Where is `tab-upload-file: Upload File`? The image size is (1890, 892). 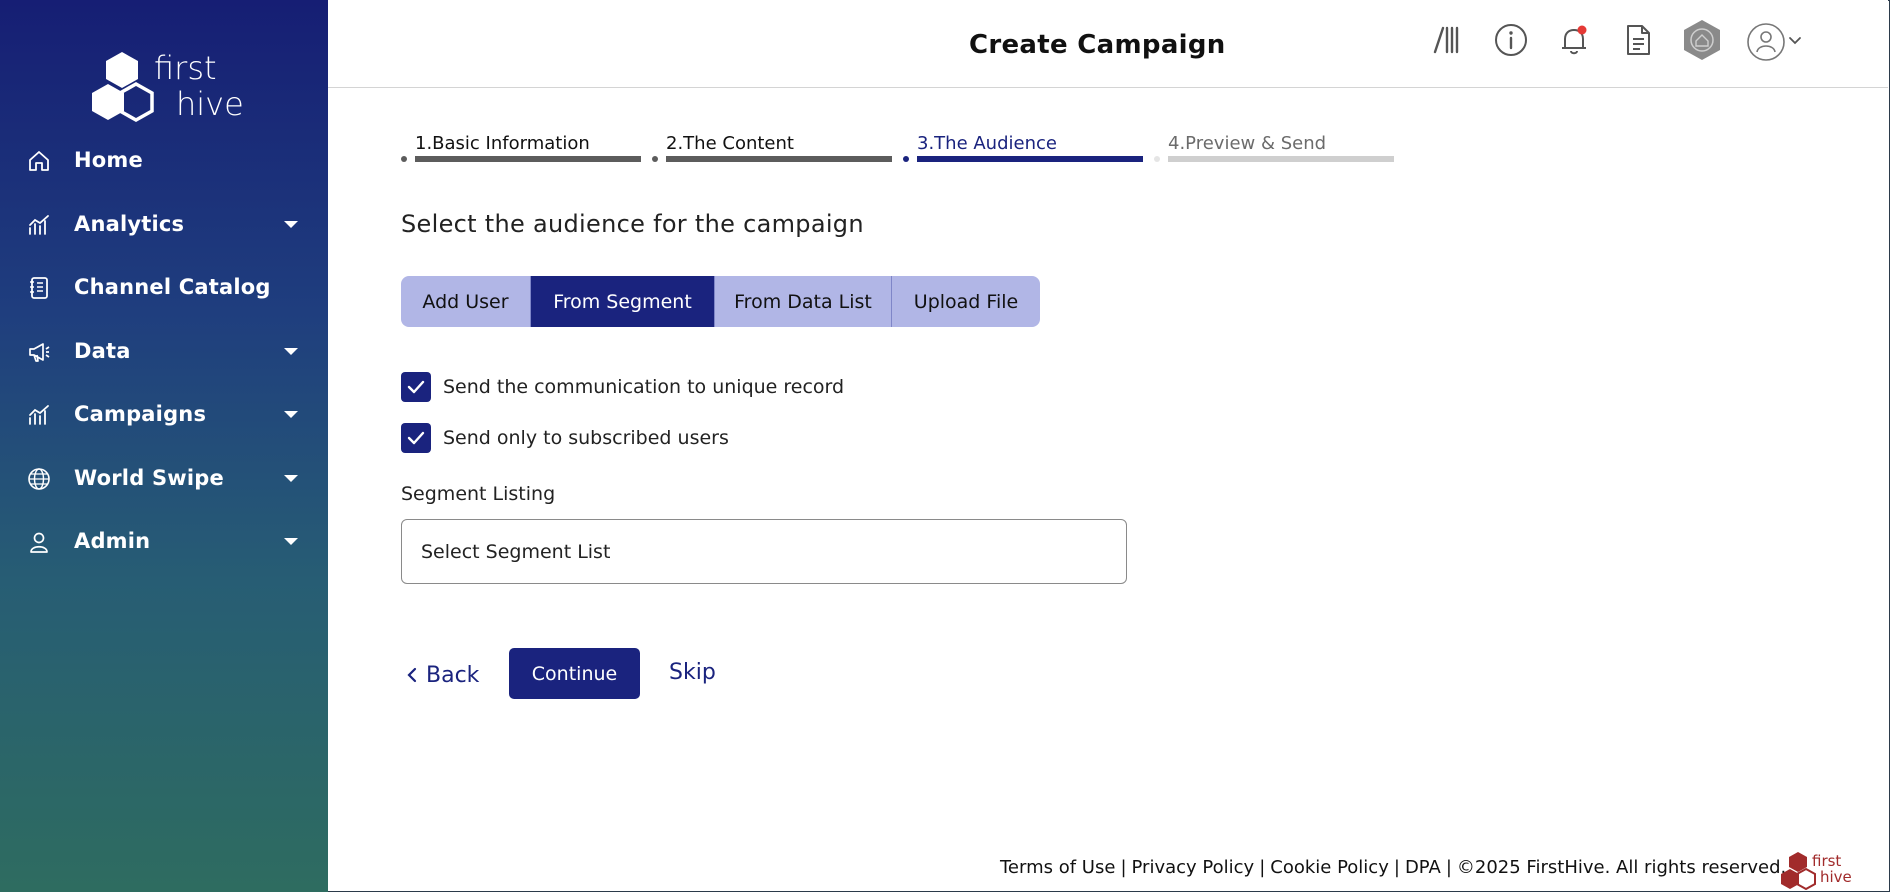 tab-upload-file: Upload File is located at coordinates (966, 301).